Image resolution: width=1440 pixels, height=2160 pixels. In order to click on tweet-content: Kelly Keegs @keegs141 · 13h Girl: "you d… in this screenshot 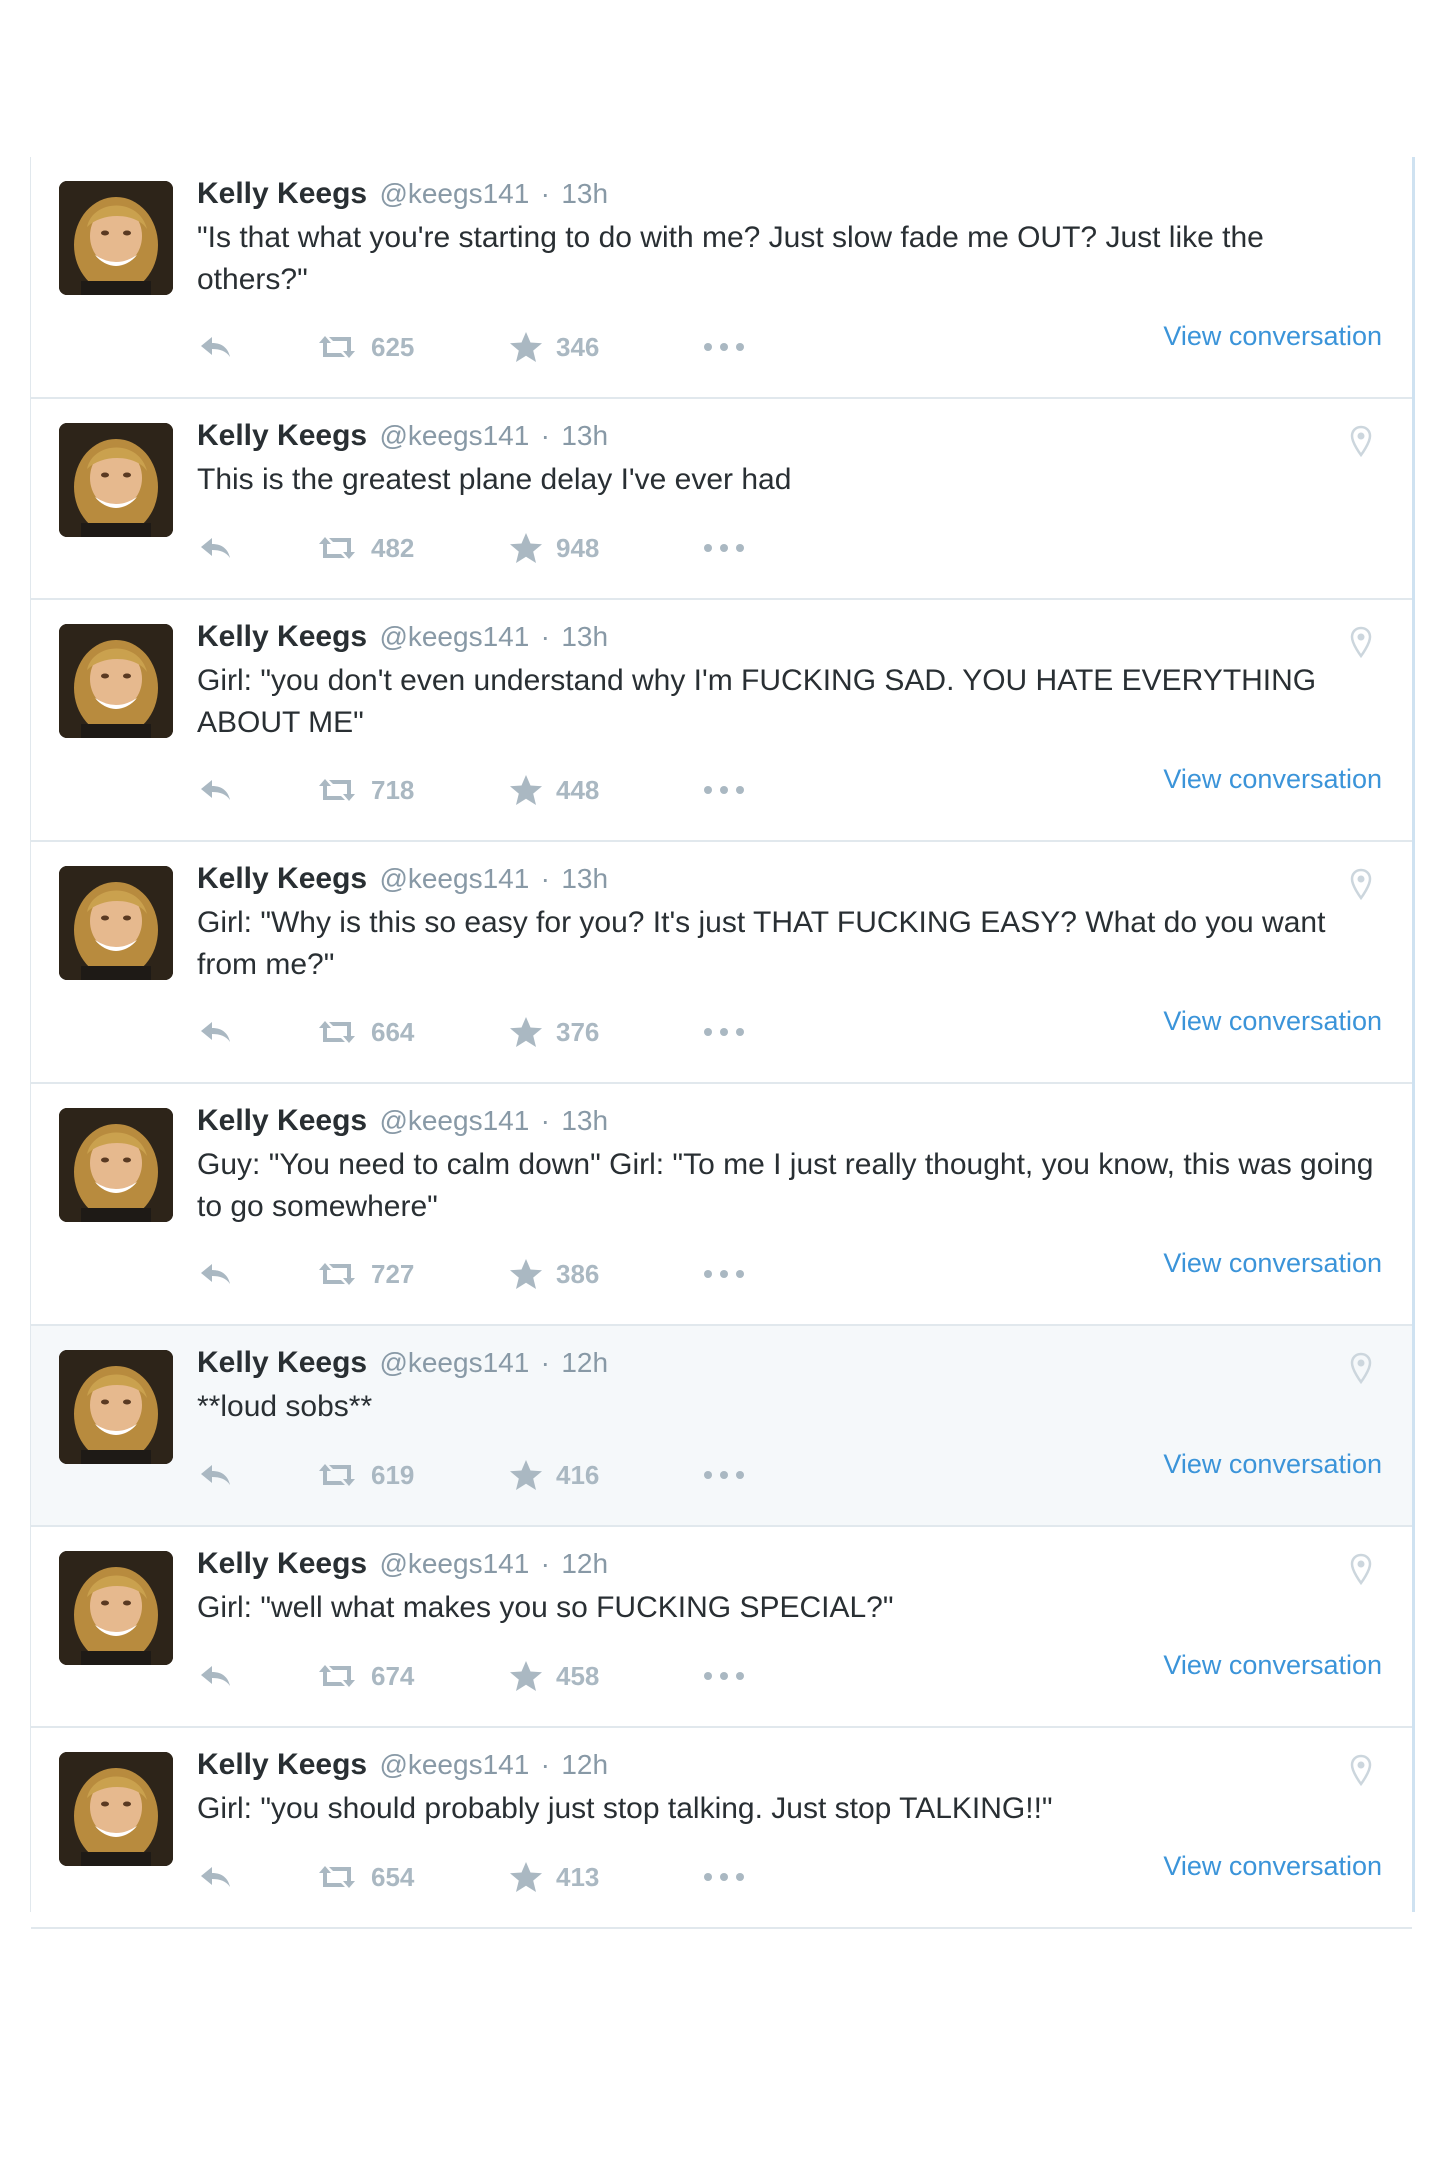, I will do `click(789, 681)`.